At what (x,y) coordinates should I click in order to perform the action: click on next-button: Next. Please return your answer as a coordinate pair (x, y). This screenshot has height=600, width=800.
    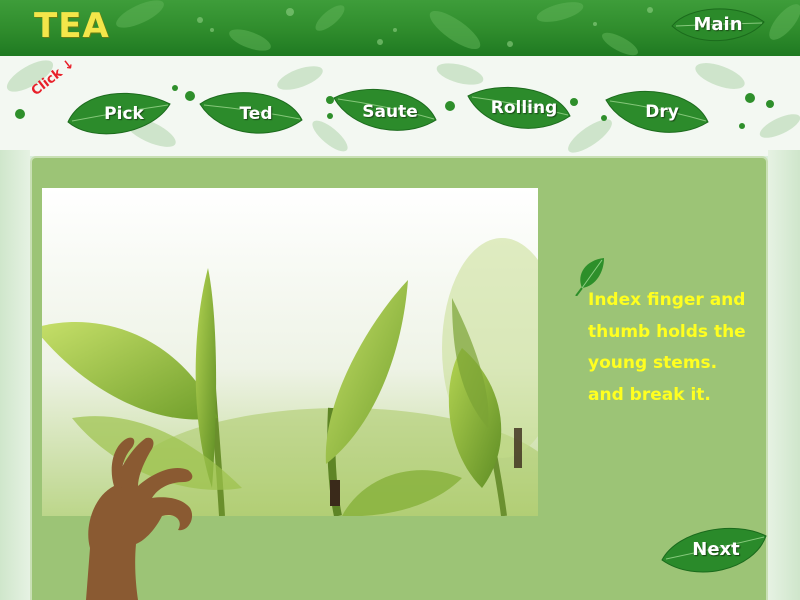
    Looking at the image, I should click on (714, 551).